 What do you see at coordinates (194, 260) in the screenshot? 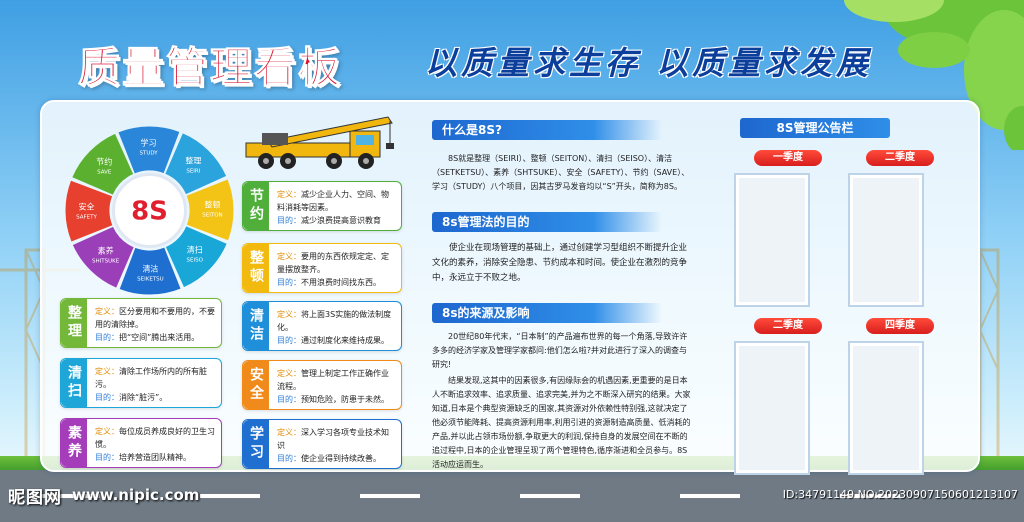
I see `wheel-segment-en-label: SEISO` at bounding box center [194, 260].